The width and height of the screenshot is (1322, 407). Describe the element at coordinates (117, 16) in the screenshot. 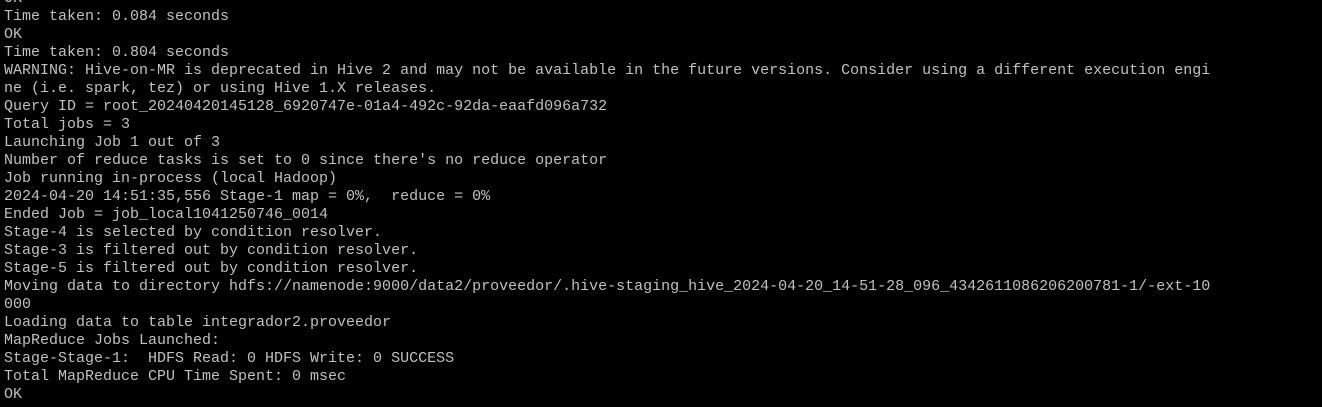

I see `terminal-line: Time taken: 0.084 seconds` at that location.